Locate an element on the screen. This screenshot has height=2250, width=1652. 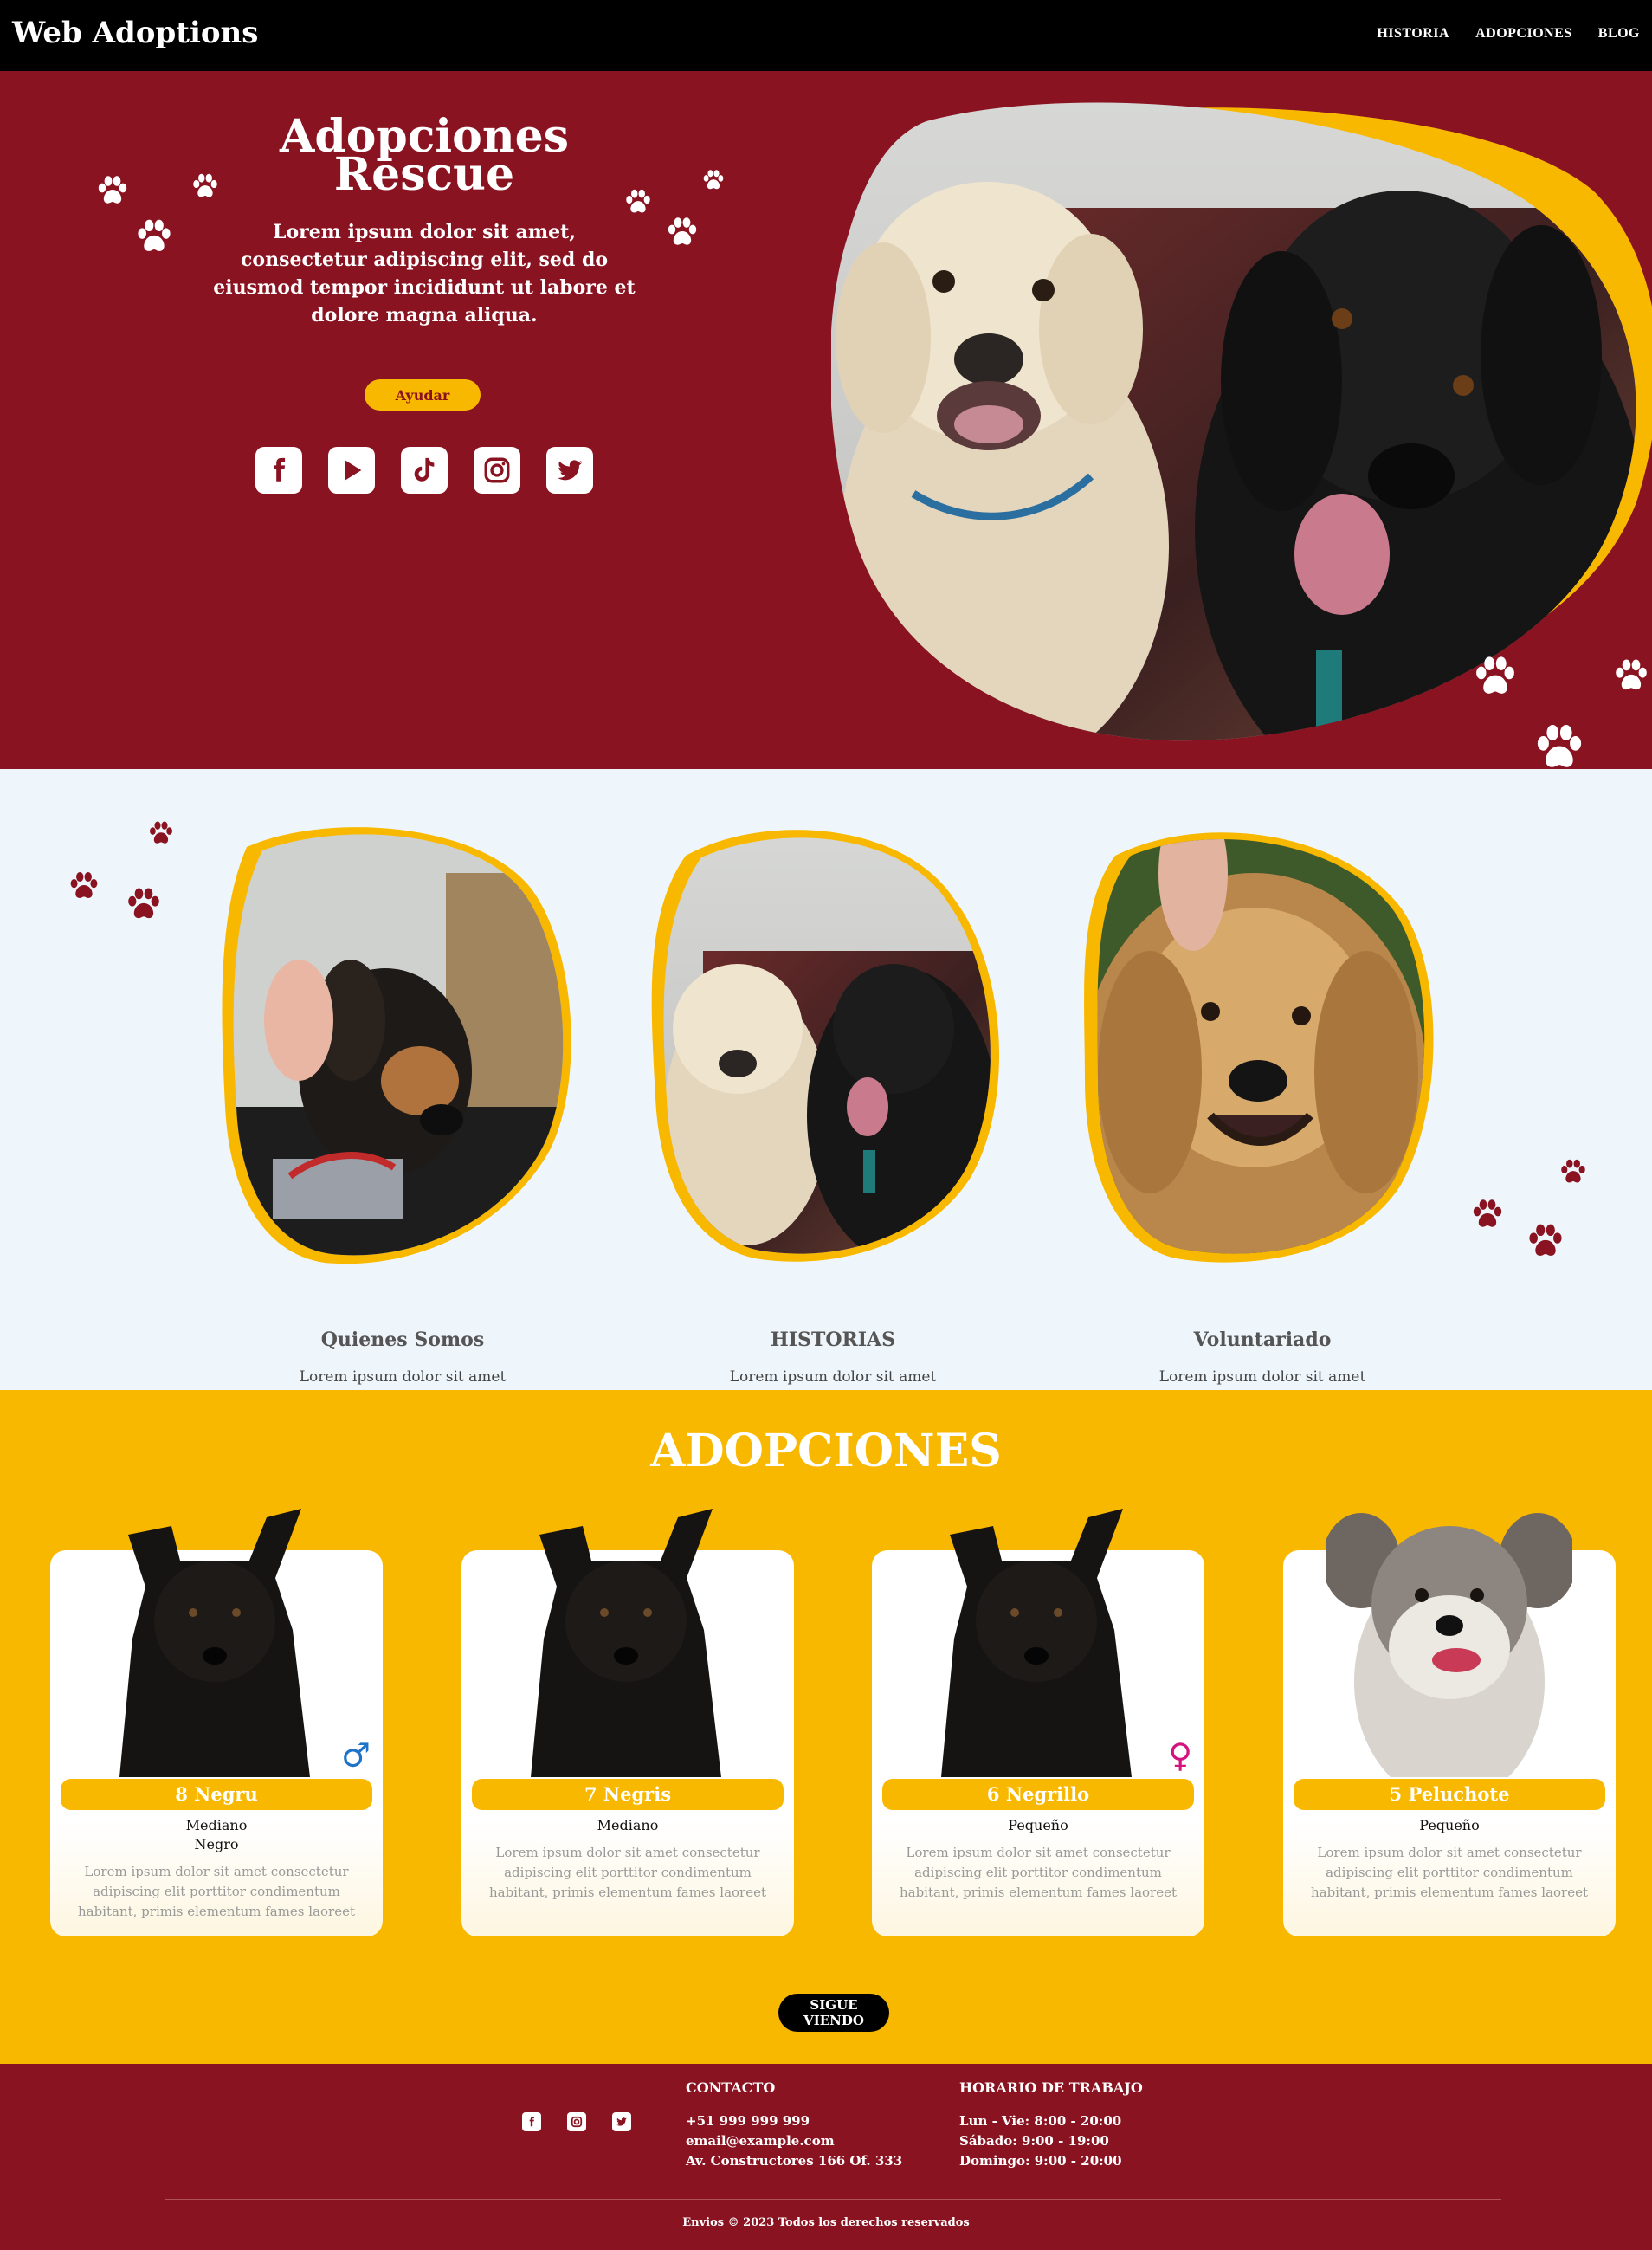
feature-historias: HISTORIAS Lorem ipsum dolor sit amet is located at coordinates (833, 1103).